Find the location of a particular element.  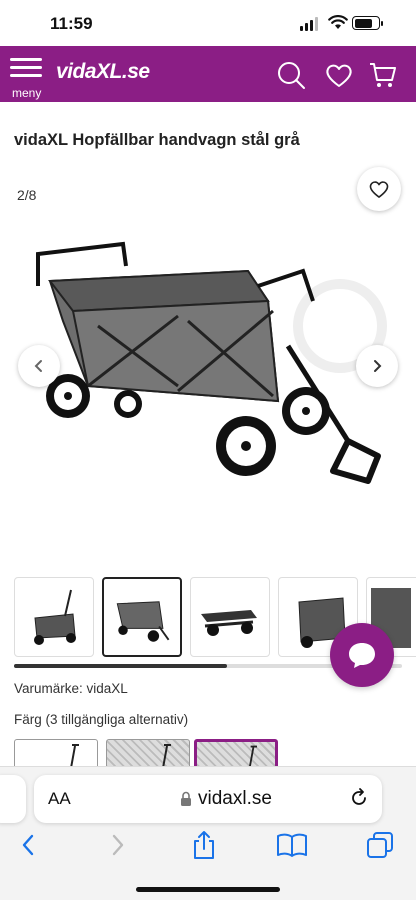

share-icon is located at coordinates (204, 845).